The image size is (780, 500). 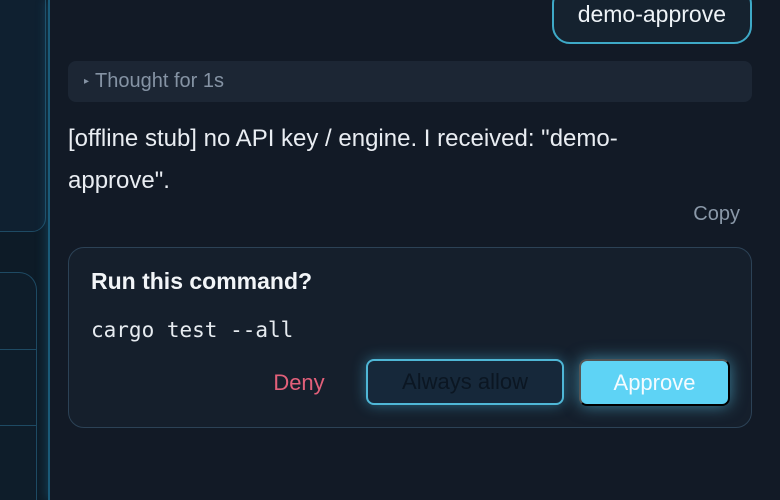 What do you see at coordinates (18, 386) in the screenshot?
I see `sidebar-panel-bottom` at bounding box center [18, 386].